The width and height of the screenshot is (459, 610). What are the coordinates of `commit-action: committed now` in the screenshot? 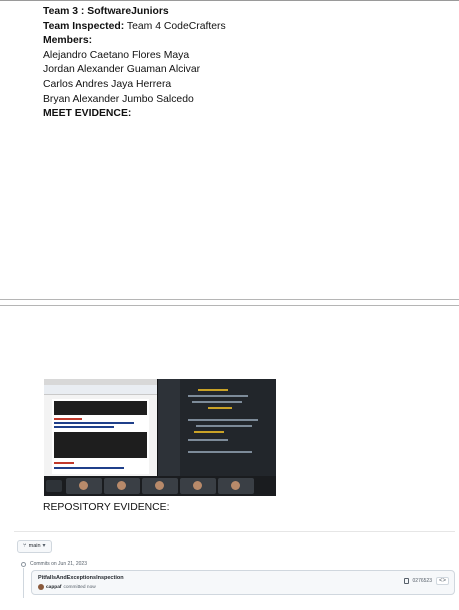 It's located at (79, 587).